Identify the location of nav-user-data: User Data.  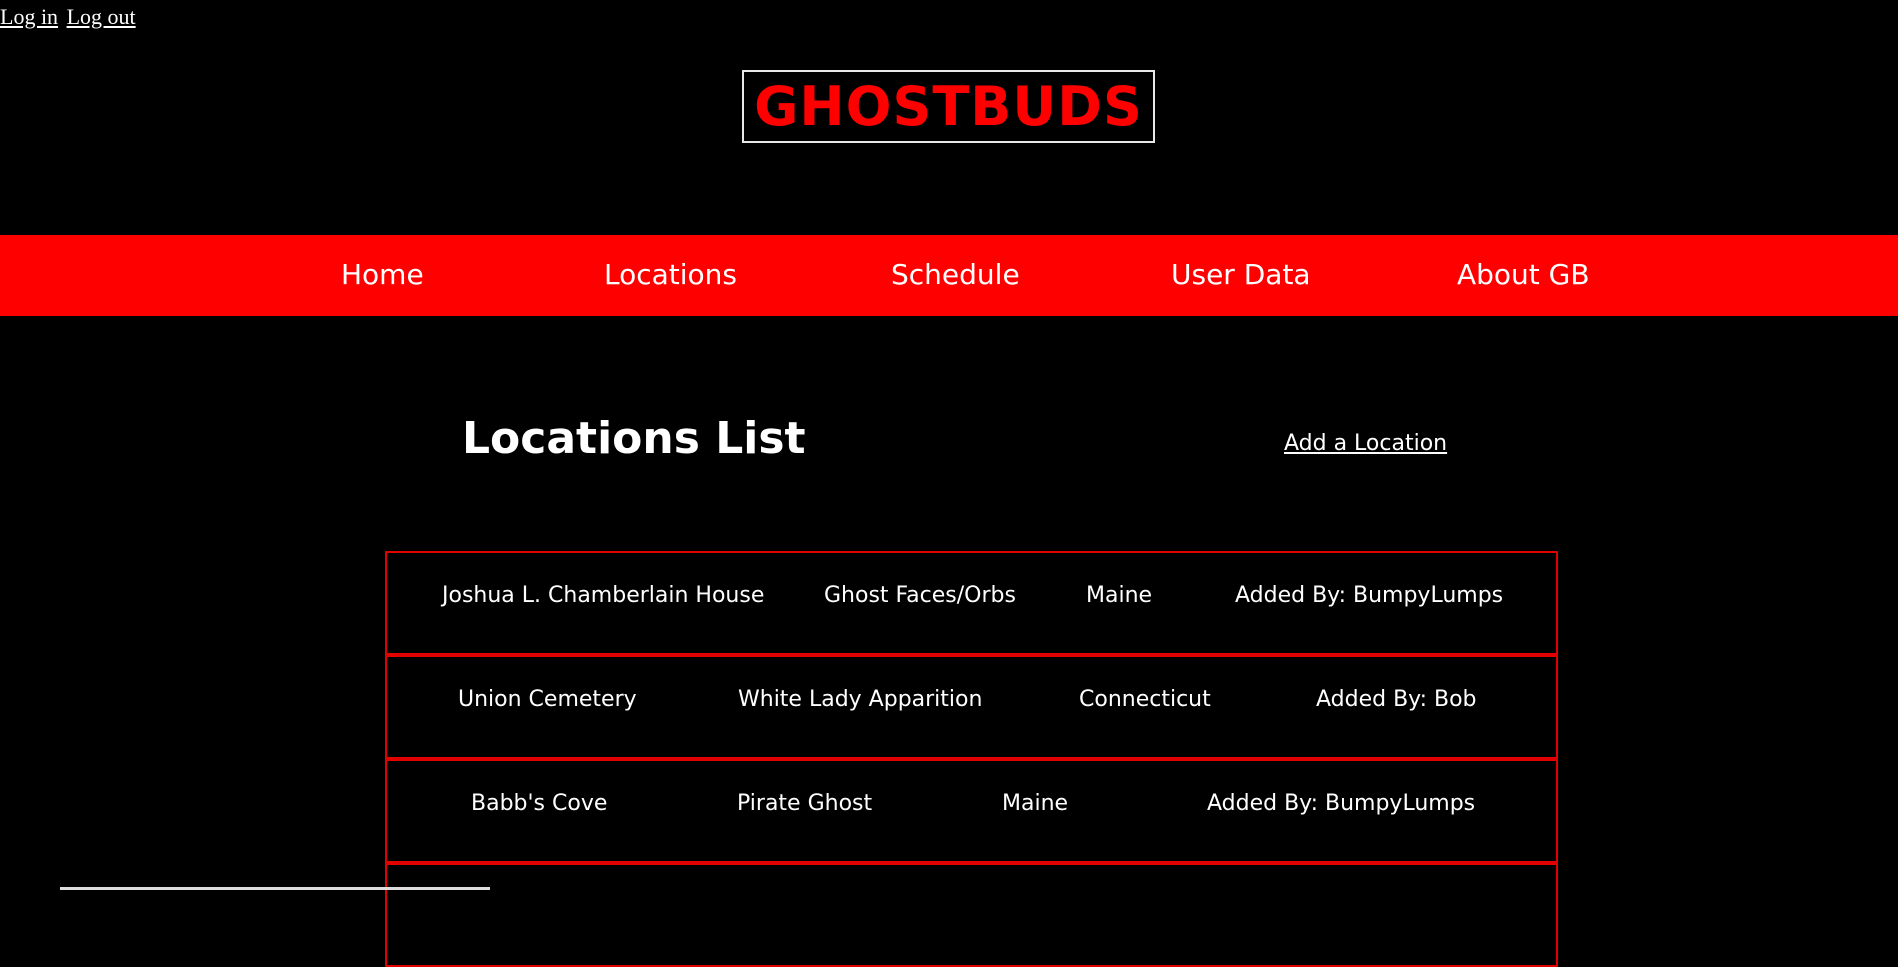
(1241, 274).